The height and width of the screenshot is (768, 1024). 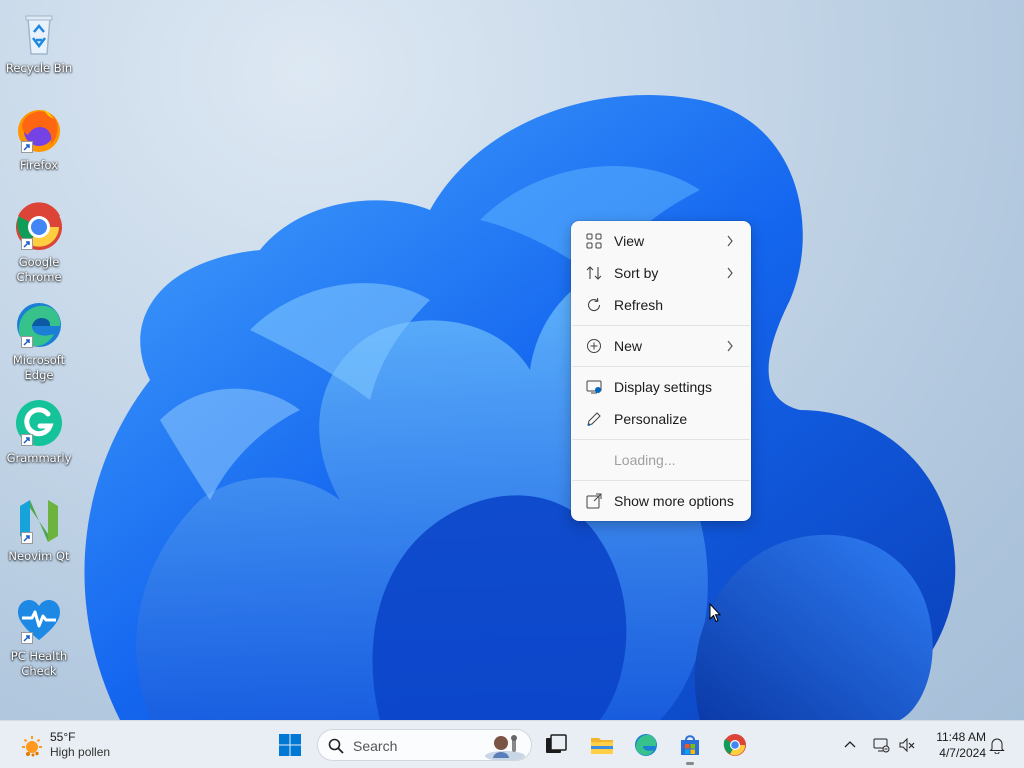 I want to click on neovim-icon, so click(x=39, y=521).